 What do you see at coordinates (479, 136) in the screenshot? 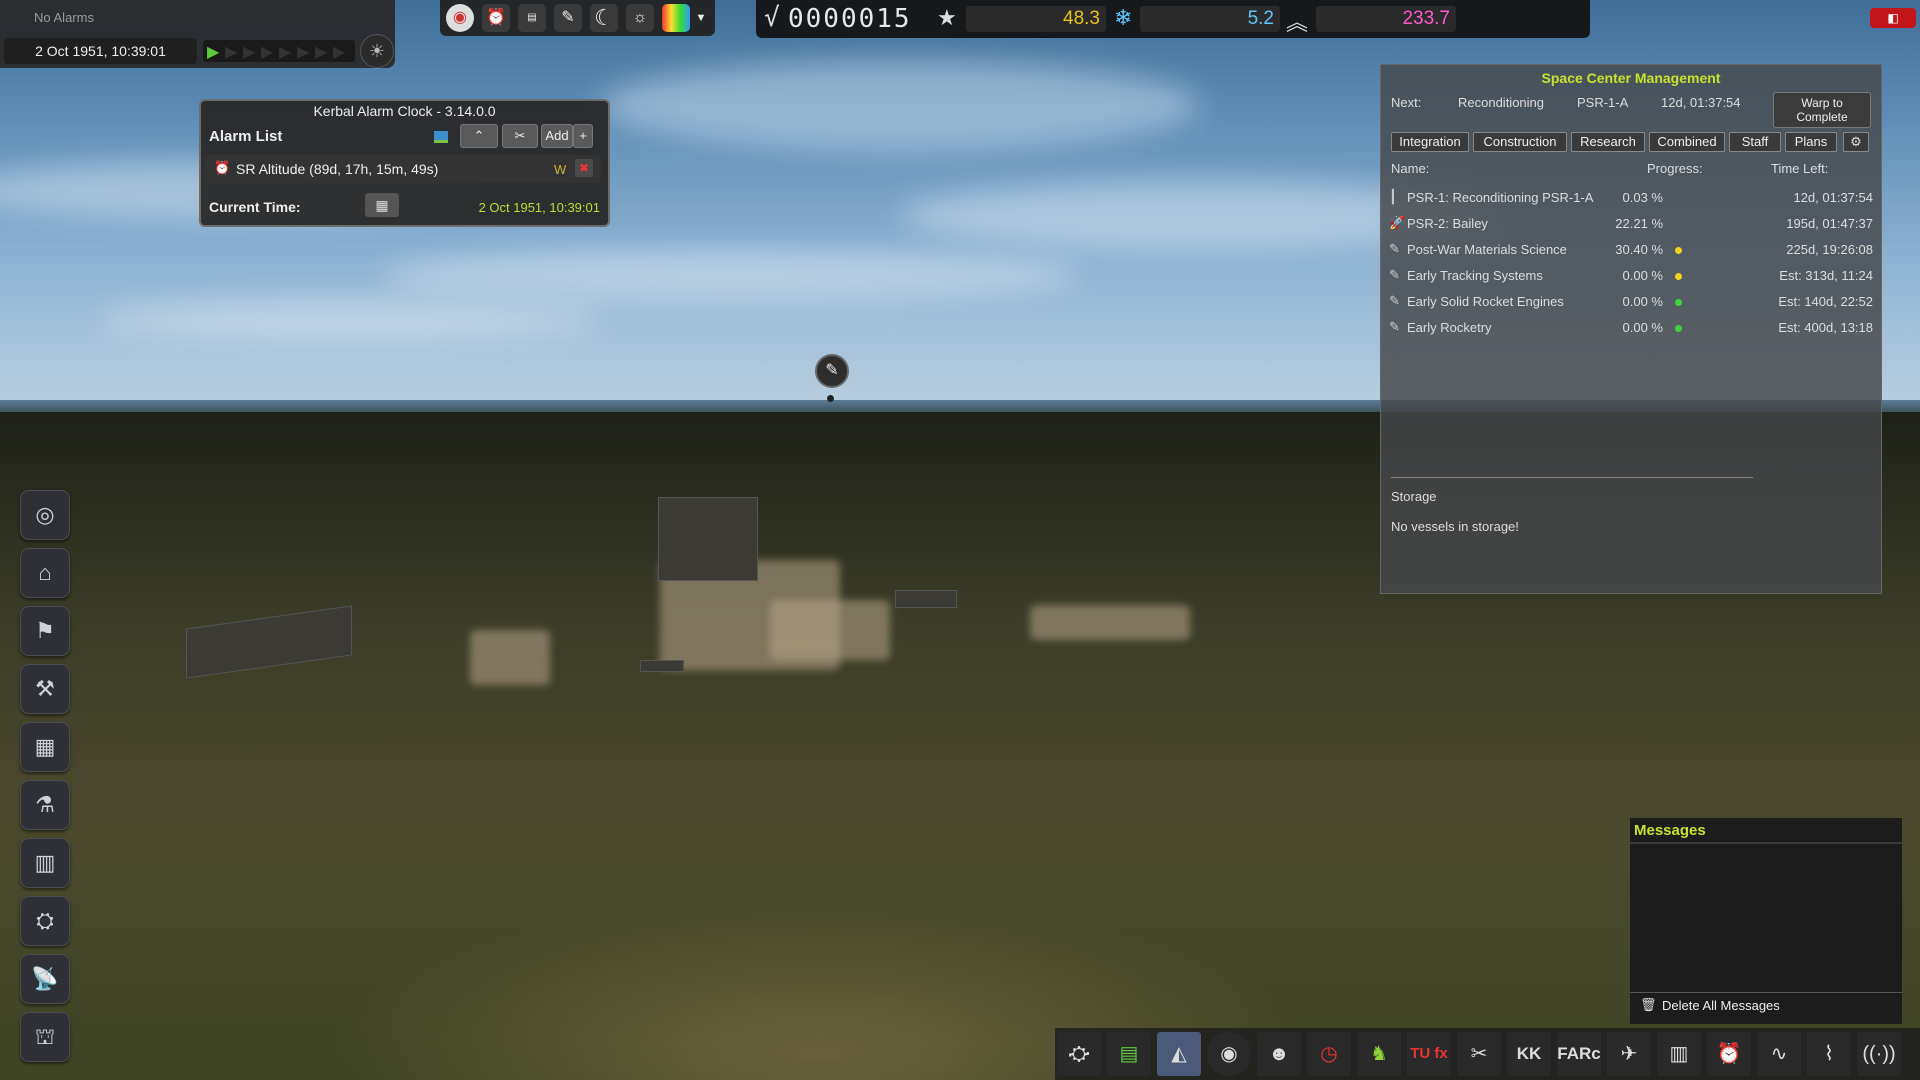
I see `collapse-button: ⌃` at bounding box center [479, 136].